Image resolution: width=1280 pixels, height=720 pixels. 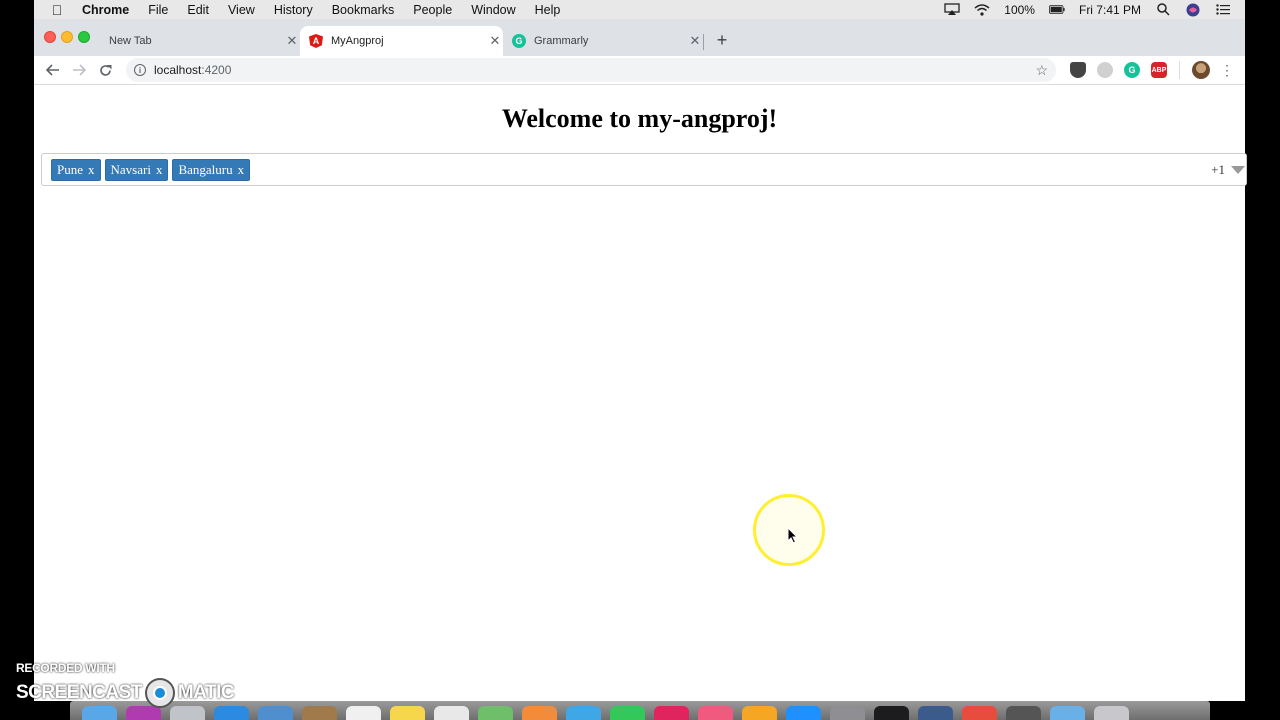 What do you see at coordinates (451, 713) in the screenshot?
I see `dock-app-reminders` at bounding box center [451, 713].